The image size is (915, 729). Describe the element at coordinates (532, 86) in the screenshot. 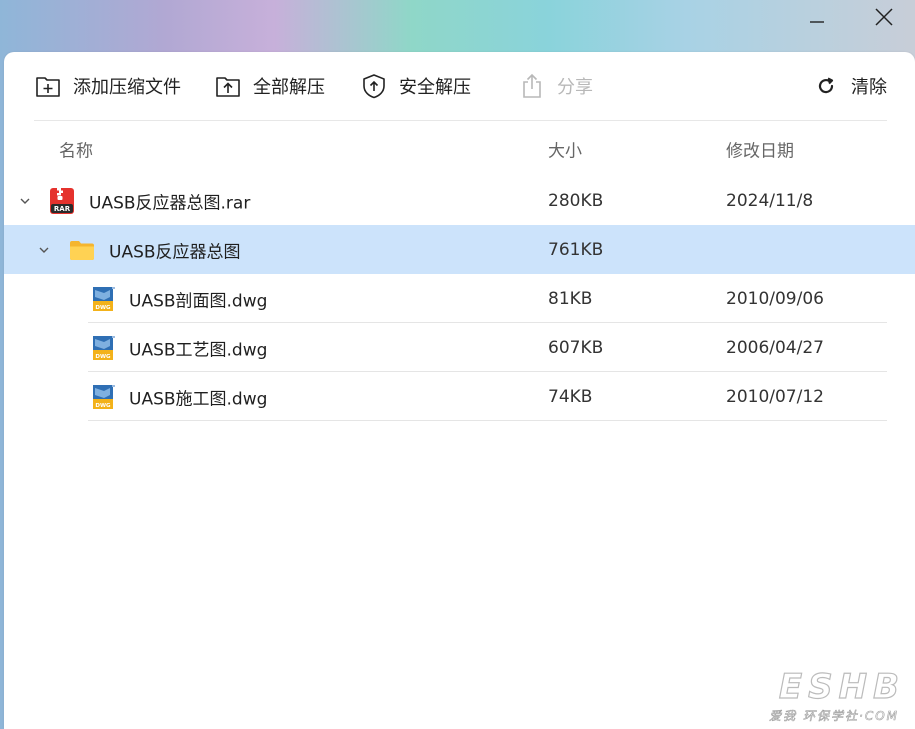

I see `share-icon` at that location.